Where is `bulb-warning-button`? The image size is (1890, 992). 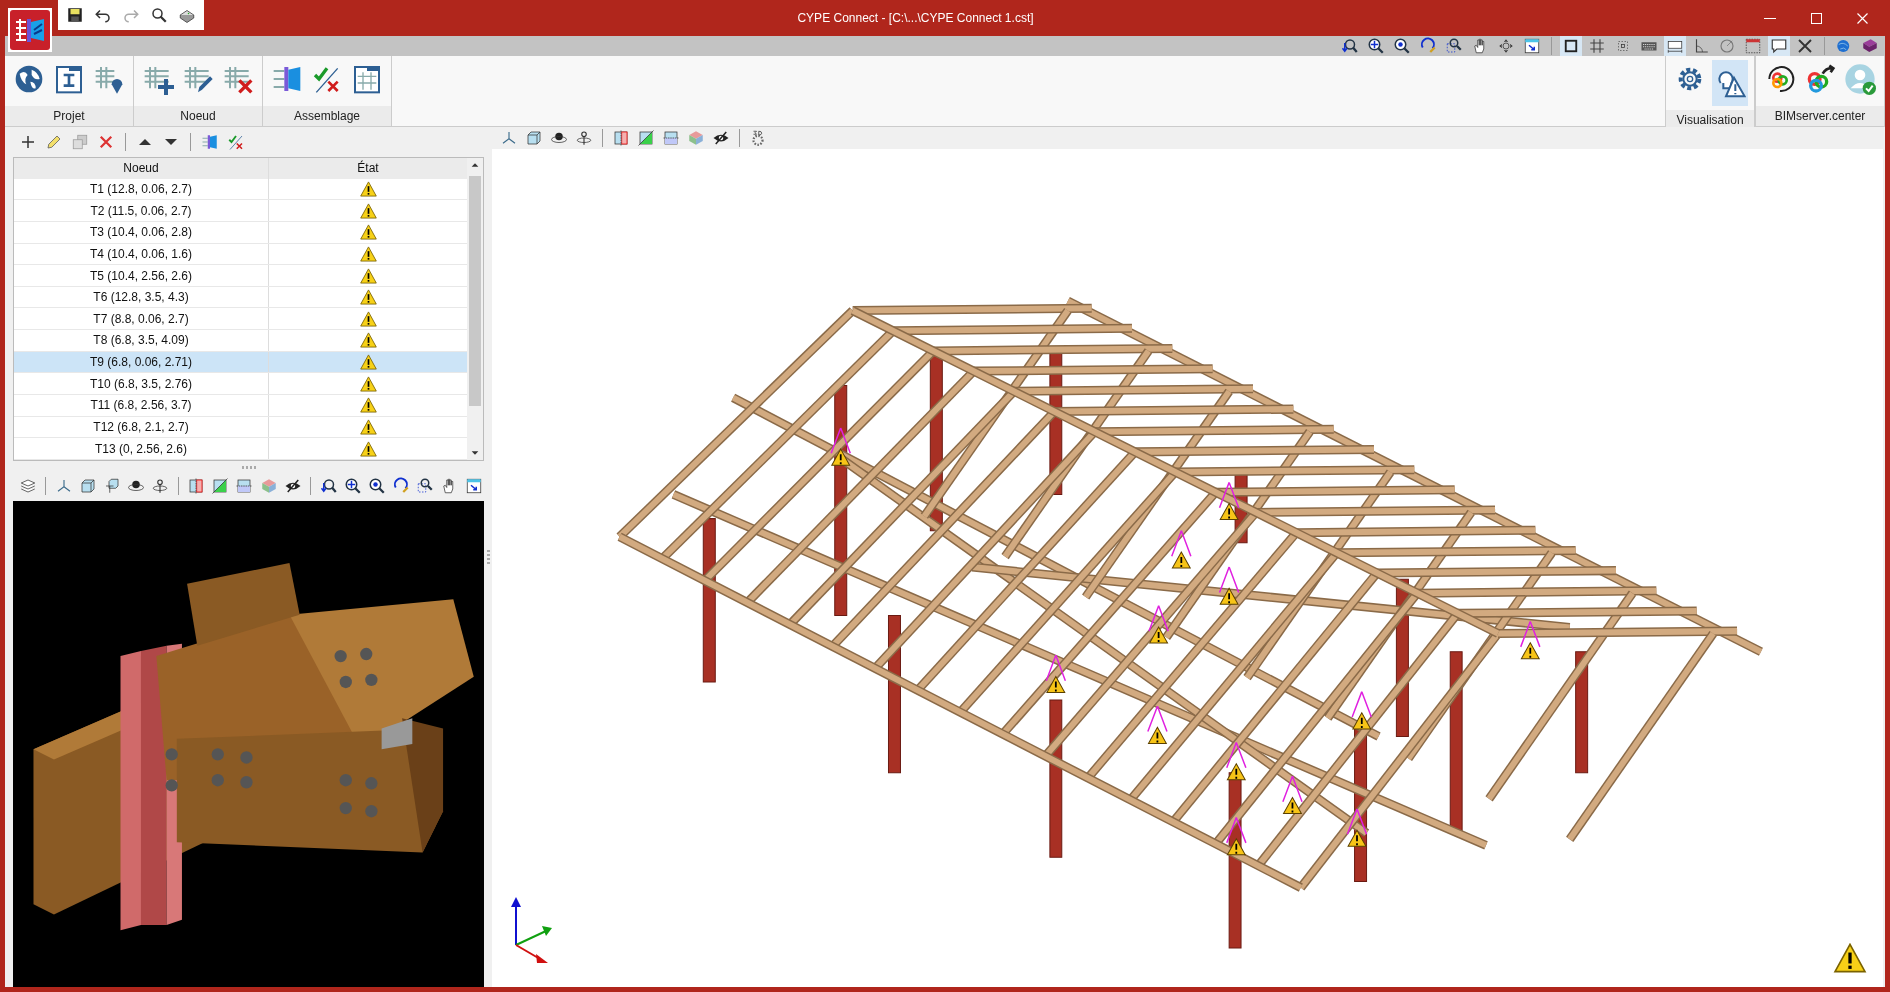 bulb-warning-button is located at coordinates (1730, 83).